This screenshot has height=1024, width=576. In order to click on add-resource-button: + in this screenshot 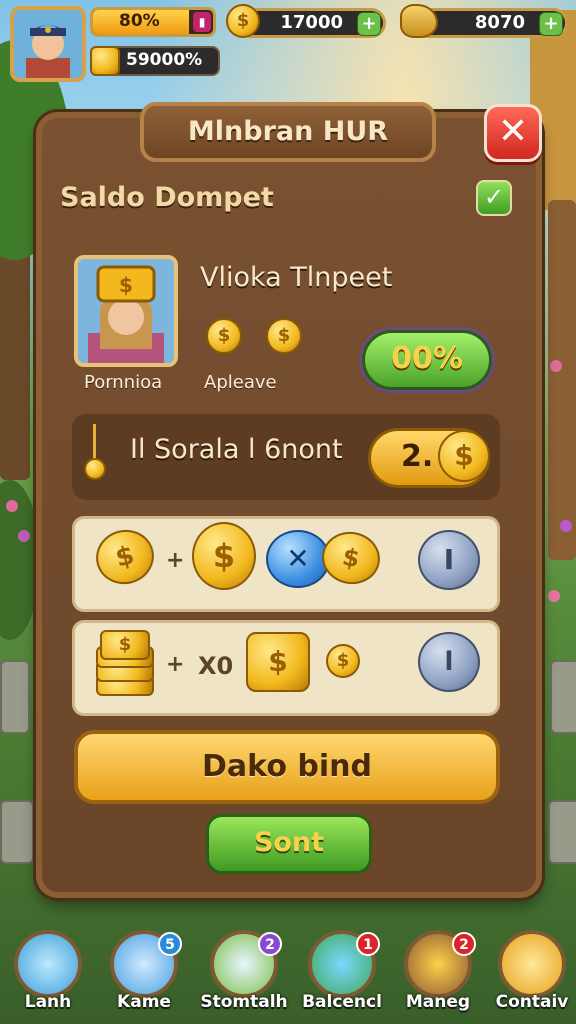, I will do `click(551, 24)`.